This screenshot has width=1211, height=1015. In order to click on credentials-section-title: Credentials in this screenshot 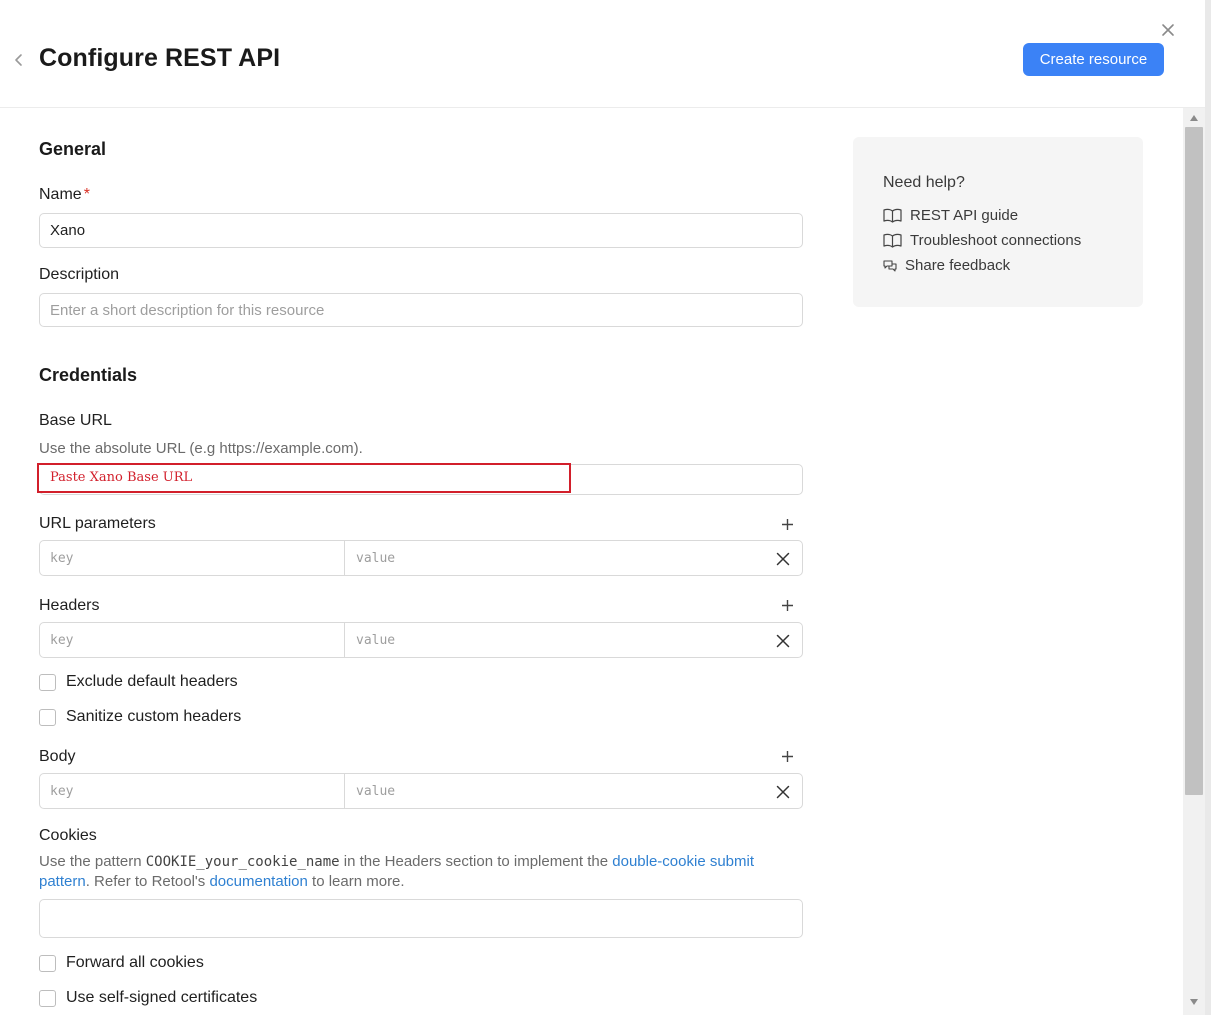, I will do `click(88, 375)`.